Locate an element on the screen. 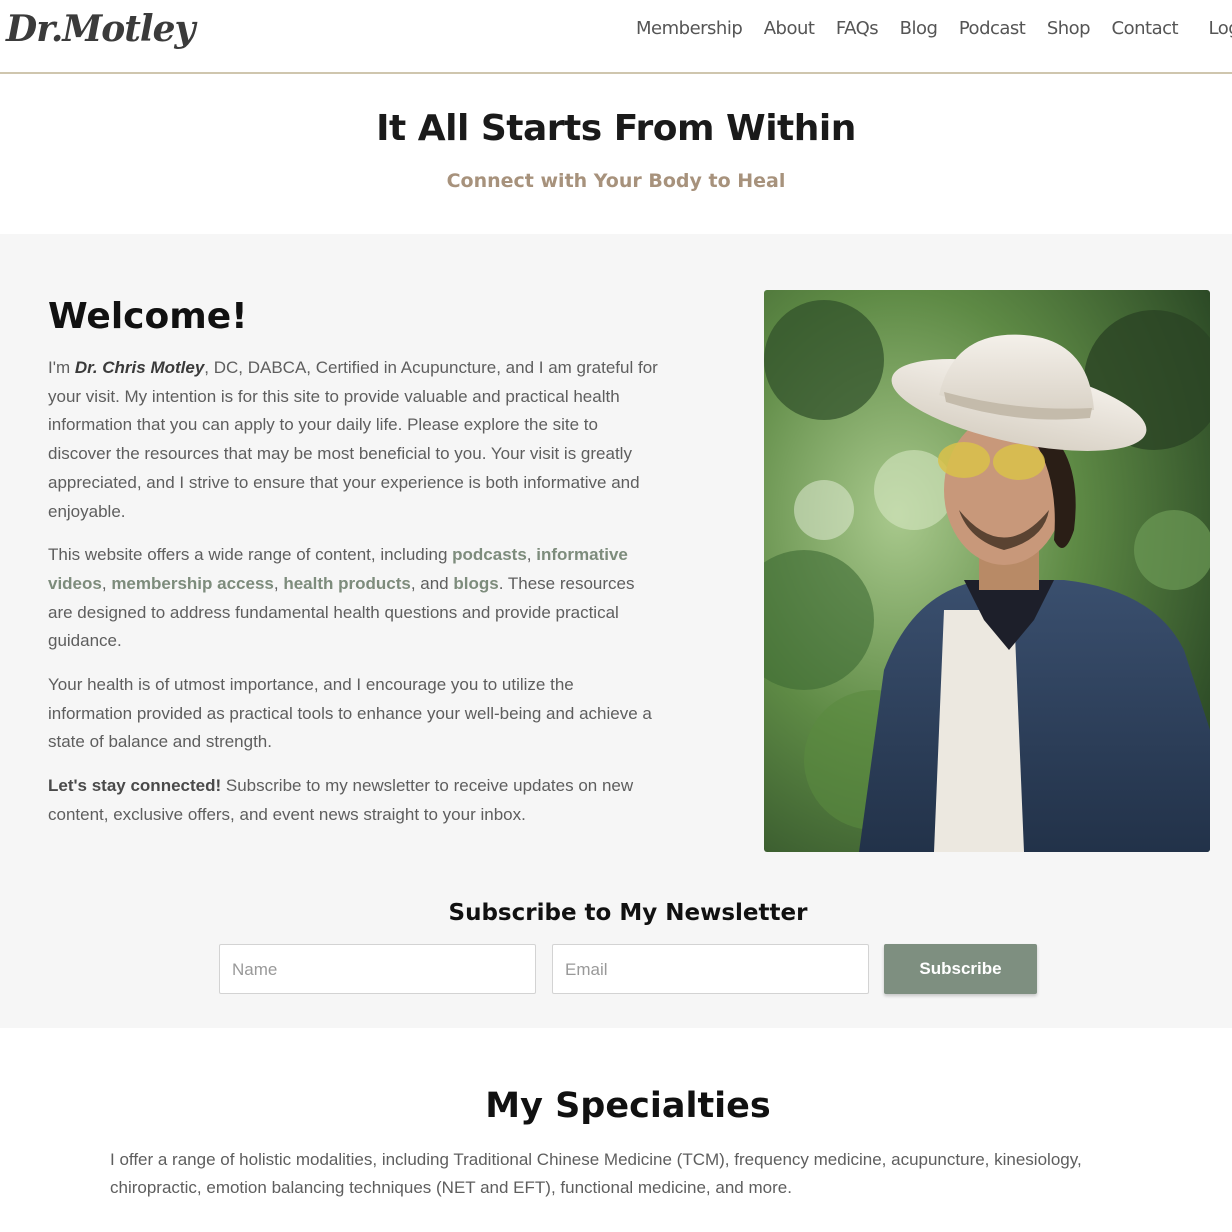  link-membership-access: membership access is located at coordinates (192, 583).